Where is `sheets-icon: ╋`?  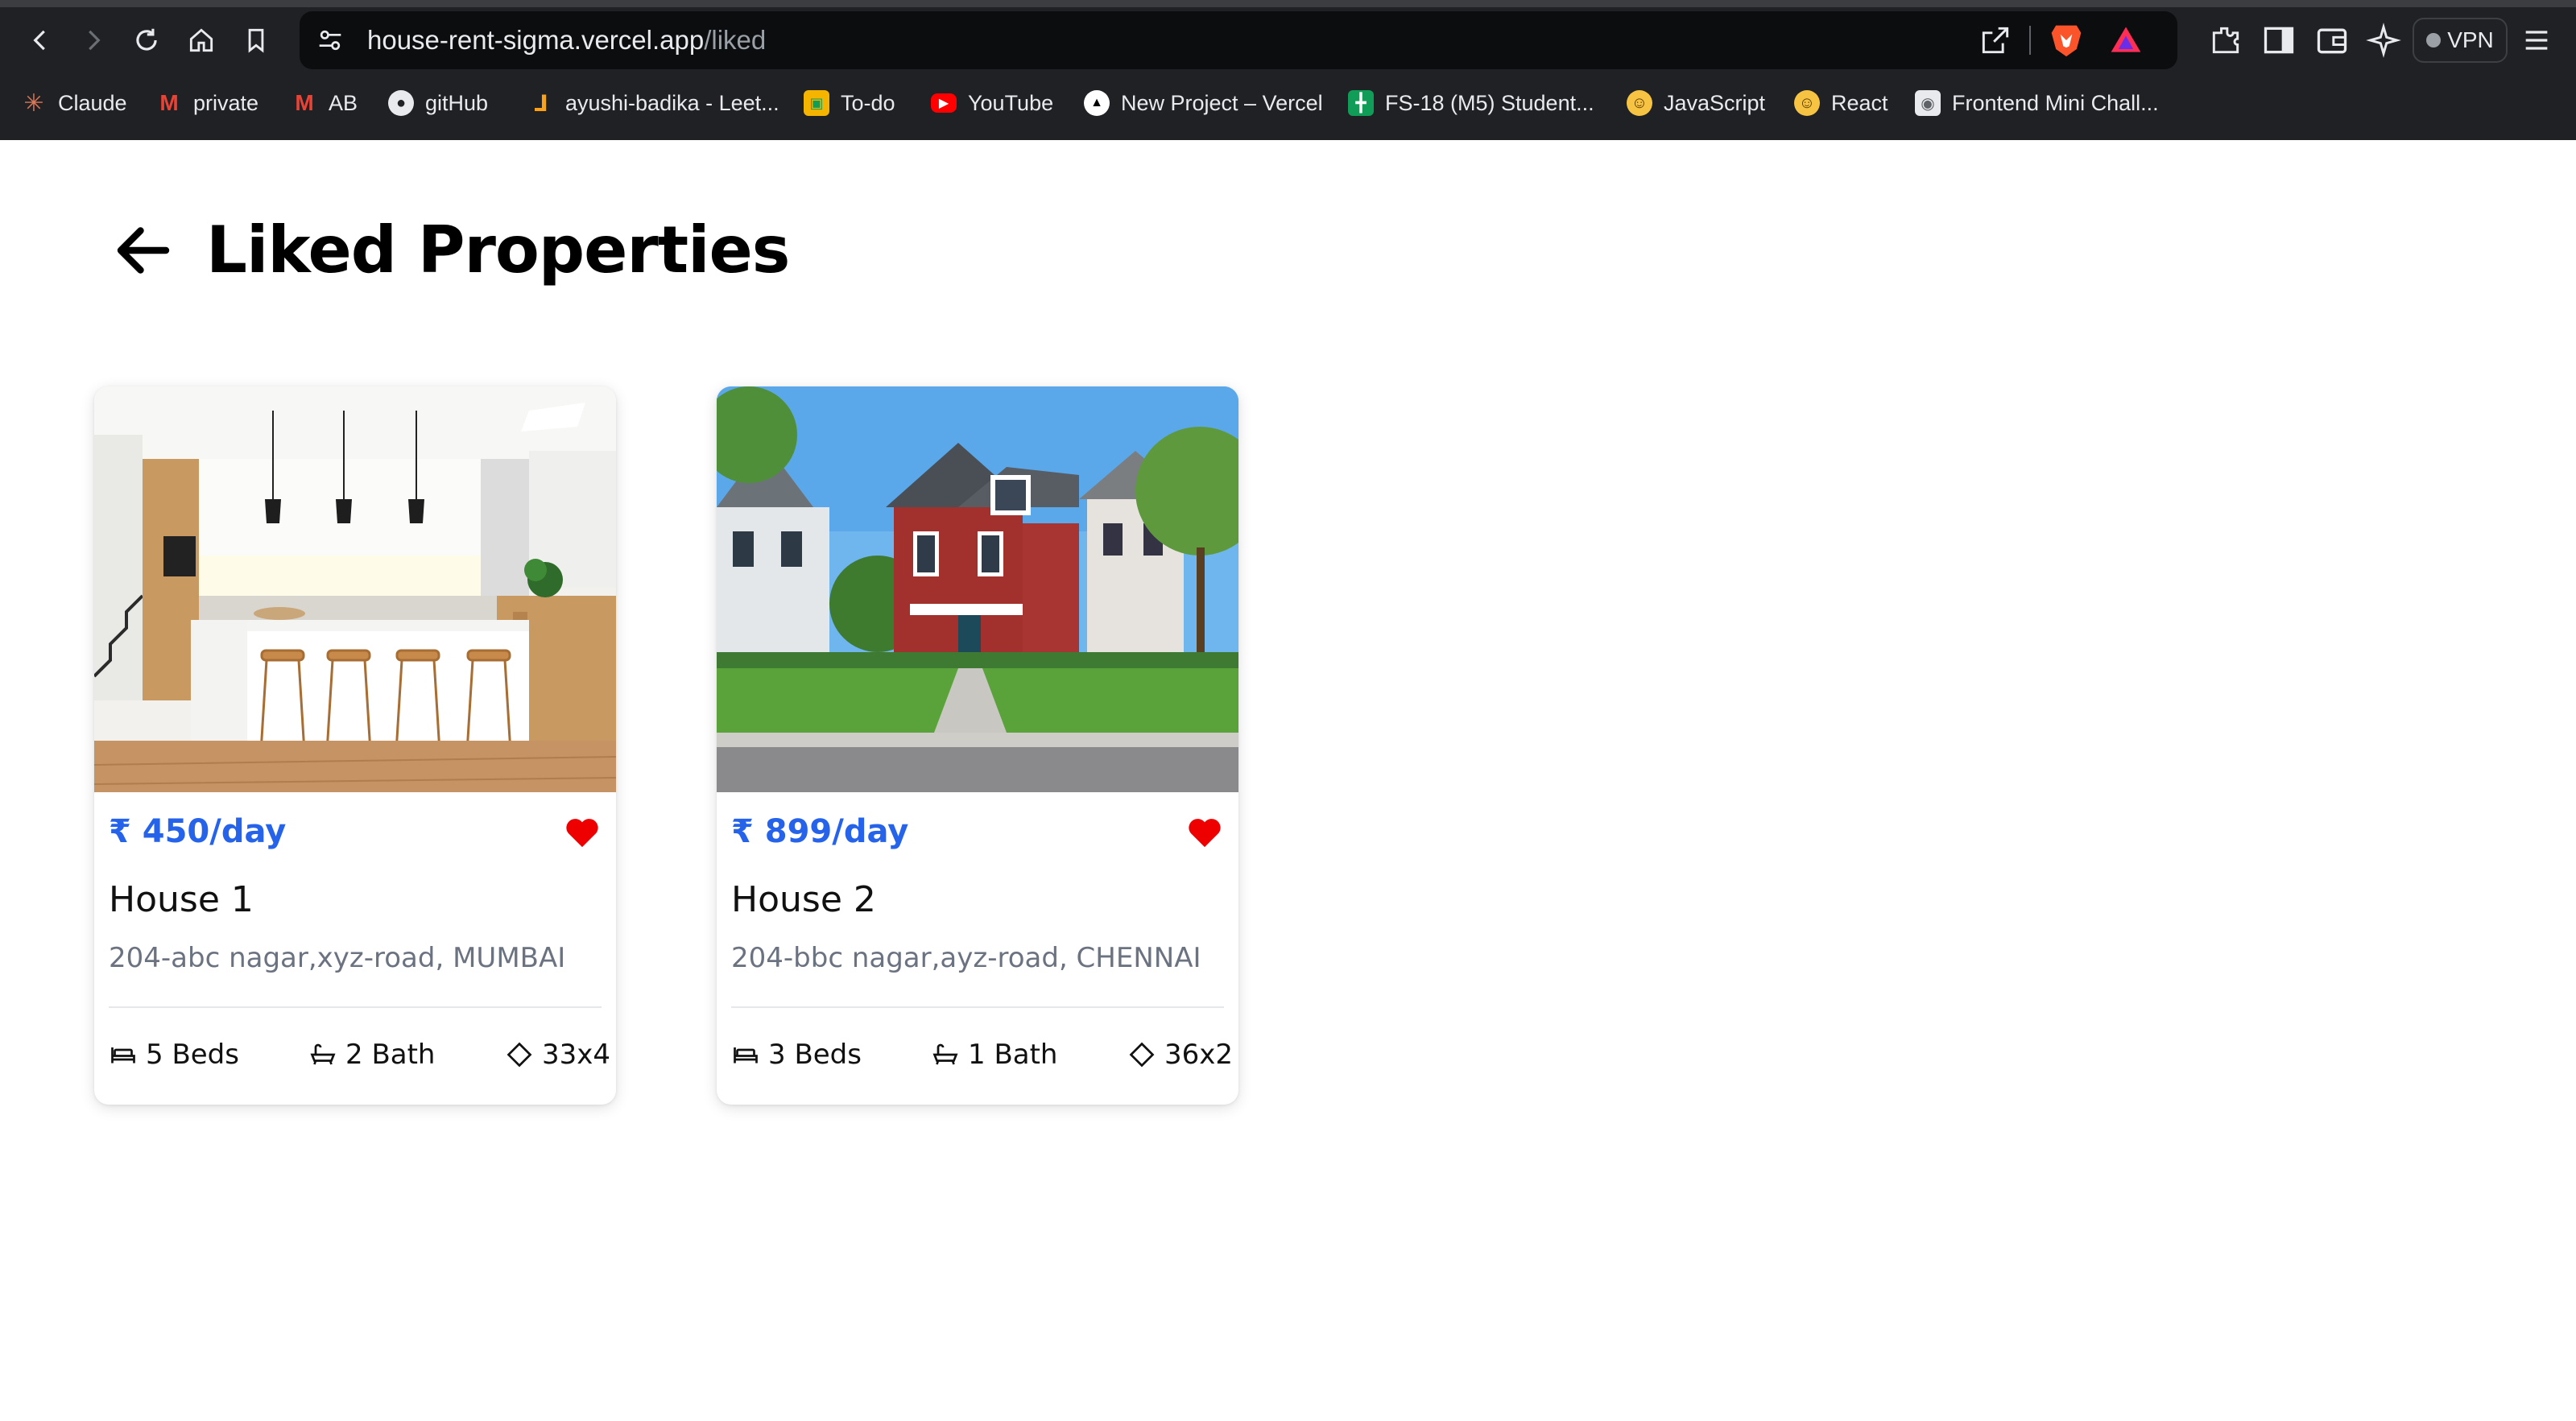 sheets-icon: ╋ is located at coordinates (1361, 103).